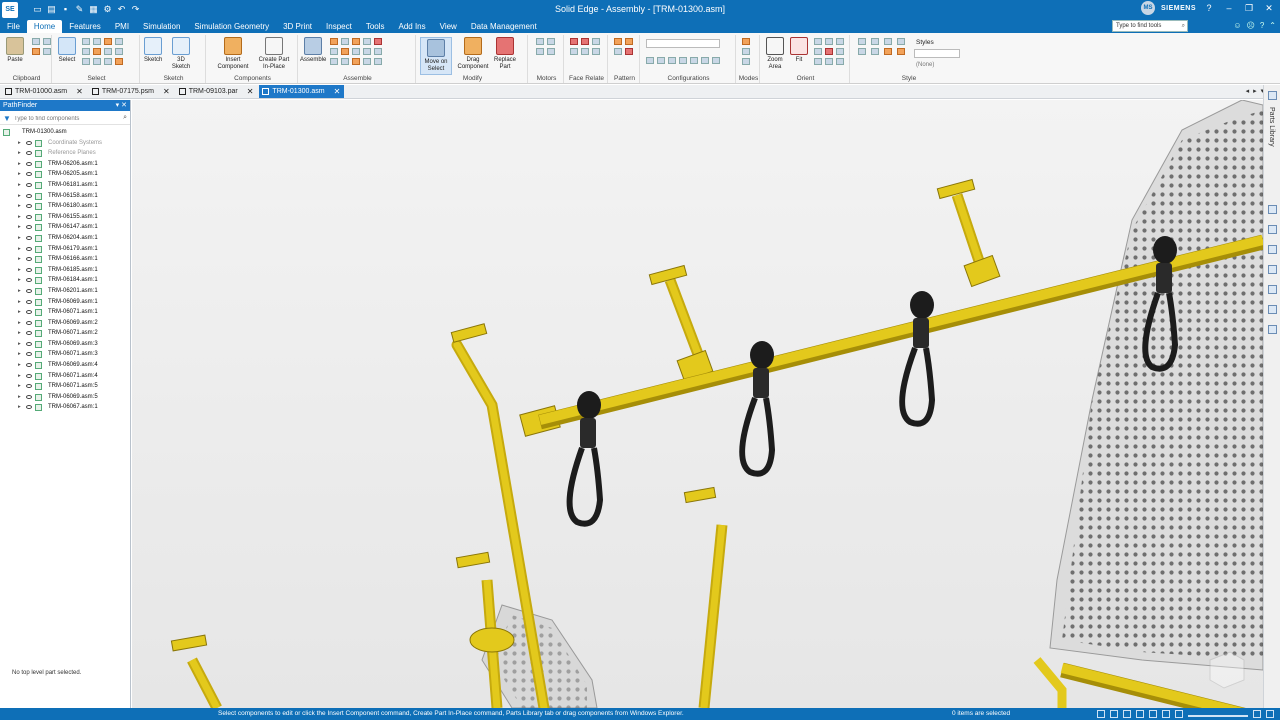  What do you see at coordinates (65, 323) in the screenshot?
I see `tree-item-component: ▸ TRM-06069.asm:2` at bounding box center [65, 323].